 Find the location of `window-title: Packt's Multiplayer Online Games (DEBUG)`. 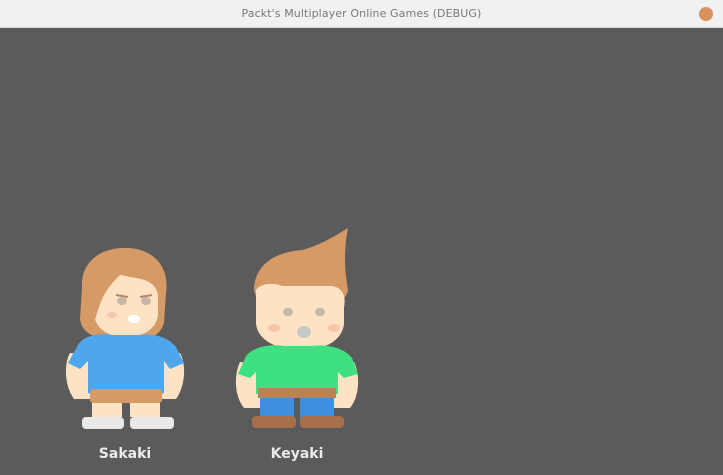

window-title: Packt's Multiplayer Online Games (DEBUG) is located at coordinates (361, 13).